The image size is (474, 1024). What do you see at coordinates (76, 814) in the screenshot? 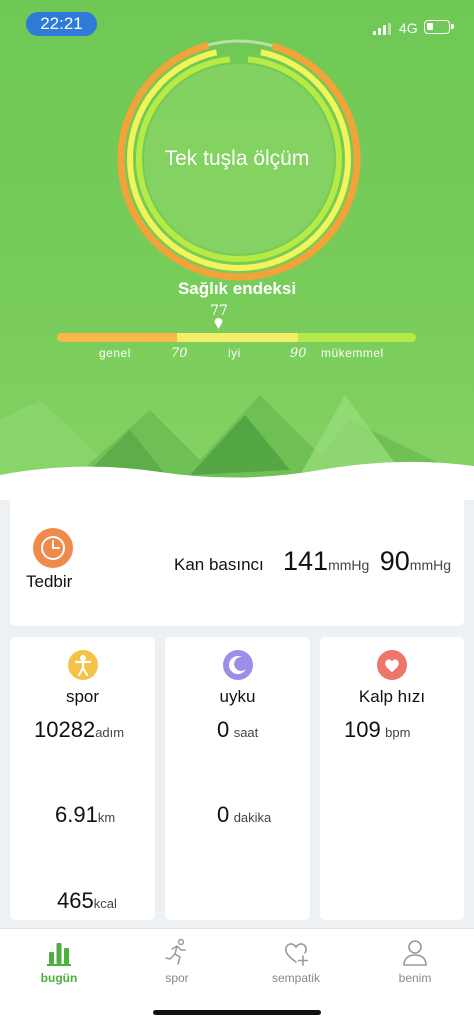
I see `distance-number: 6.91` at bounding box center [76, 814].